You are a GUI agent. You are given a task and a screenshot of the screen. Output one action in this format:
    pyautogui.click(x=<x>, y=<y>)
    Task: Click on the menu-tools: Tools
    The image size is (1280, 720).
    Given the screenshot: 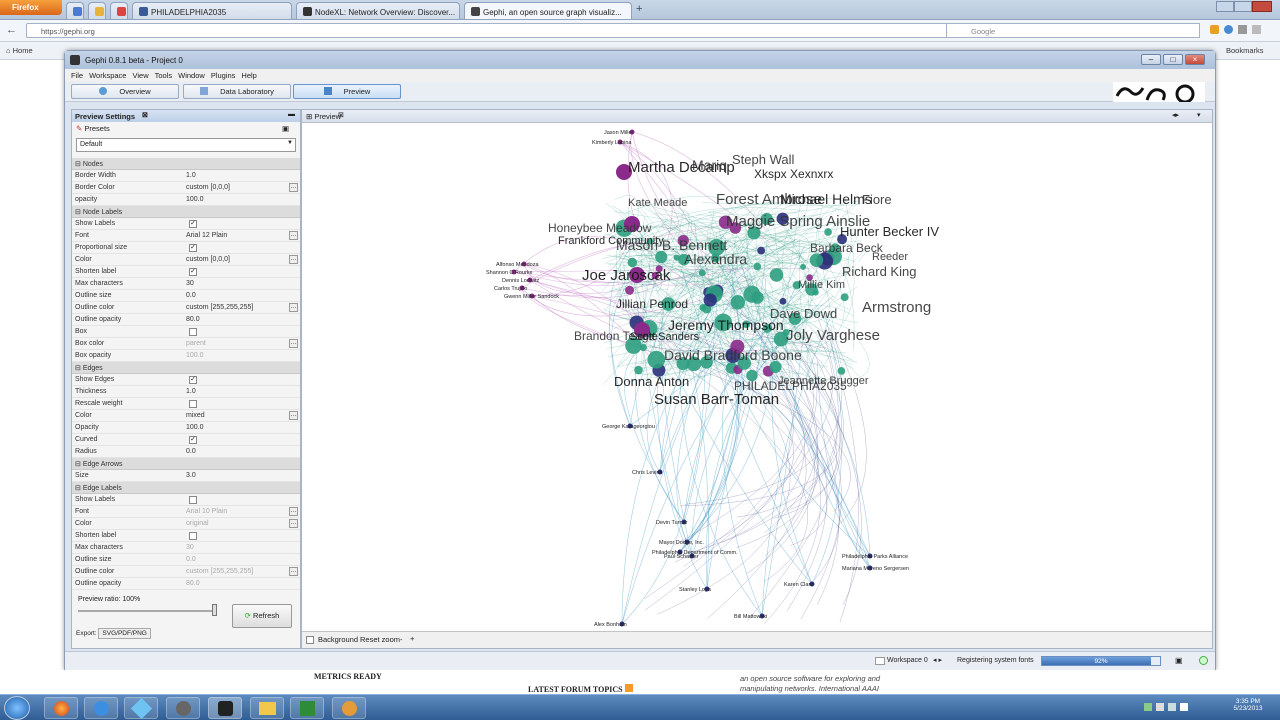 What is the action you would take?
    pyautogui.click(x=164, y=75)
    